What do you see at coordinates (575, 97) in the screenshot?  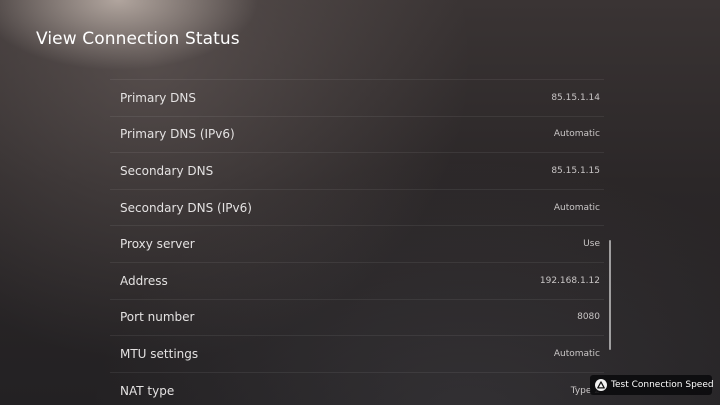 I see `row-value: 85.15.1.14` at bounding box center [575, 97].